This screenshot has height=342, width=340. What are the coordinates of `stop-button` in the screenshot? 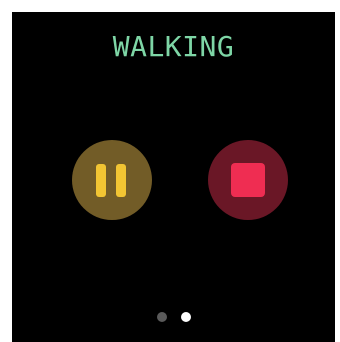 It's located at (248, 180).